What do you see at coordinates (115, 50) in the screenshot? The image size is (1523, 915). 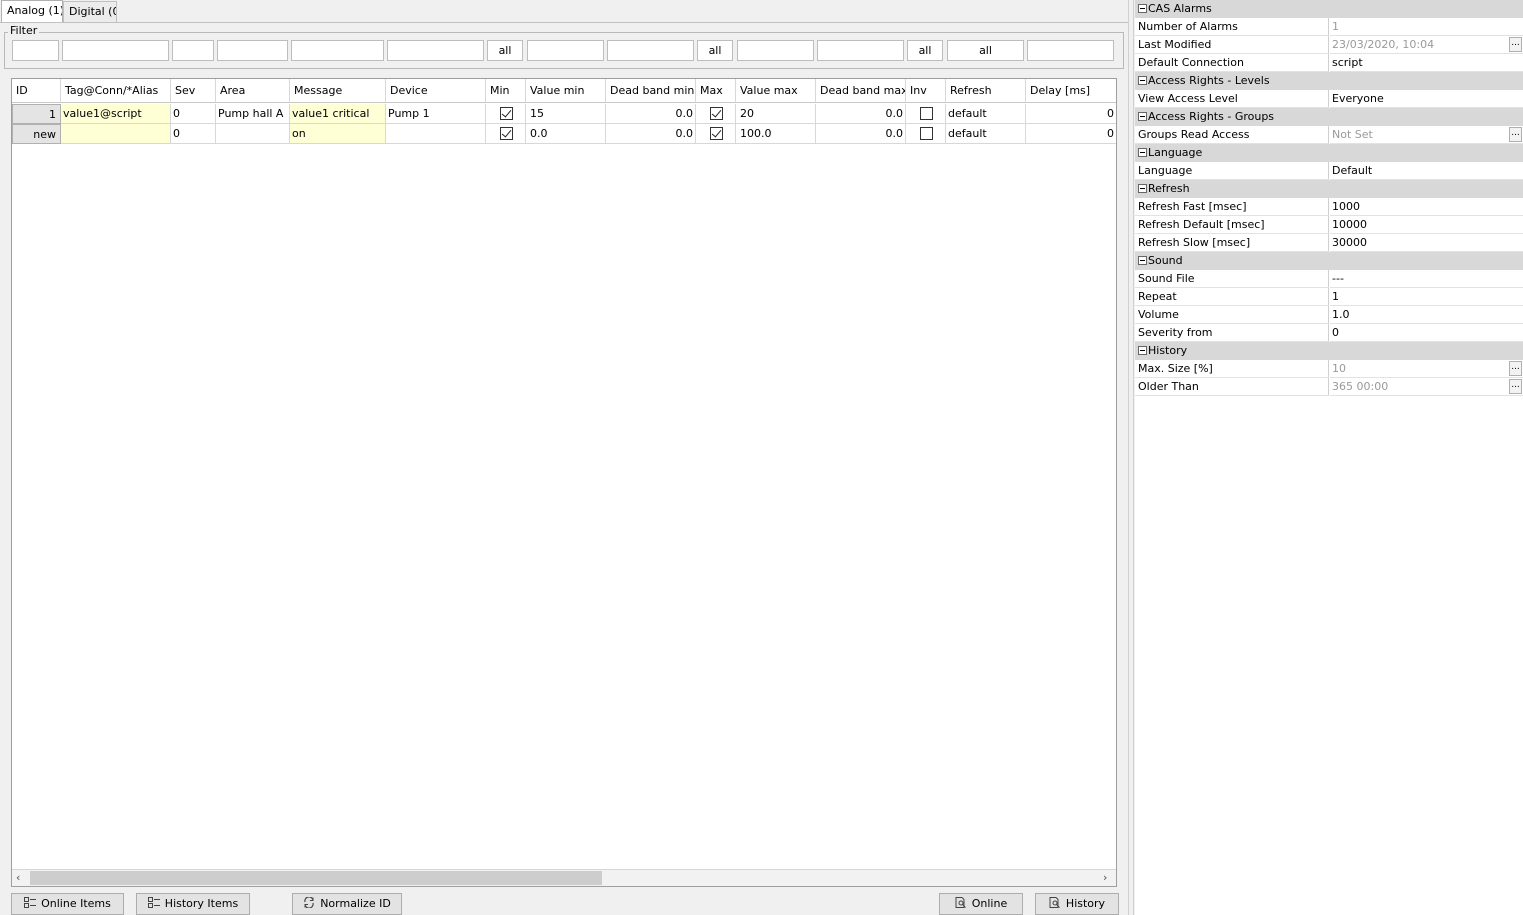 I see `filter-tag-input` at bounding box center [115, 50].